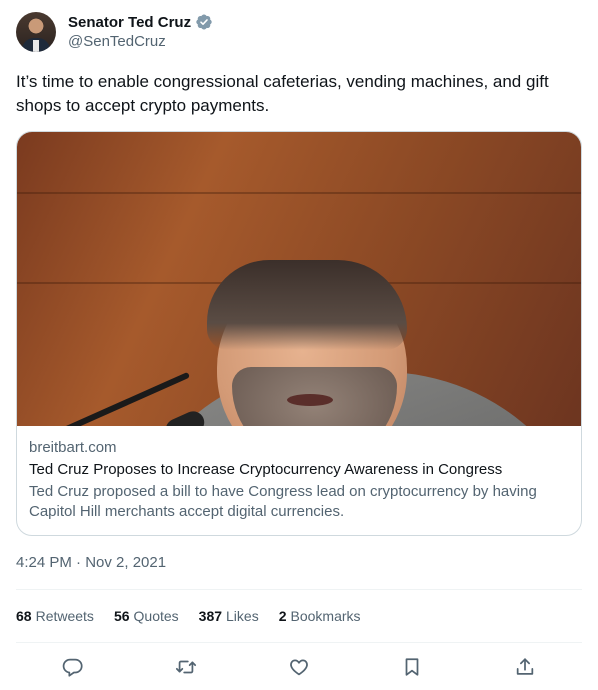 The width and height of the screenshot is (598, 690). I want to click on tweet-header: Senator Ted Cruz @SenTedCruz, so click(114, 32).